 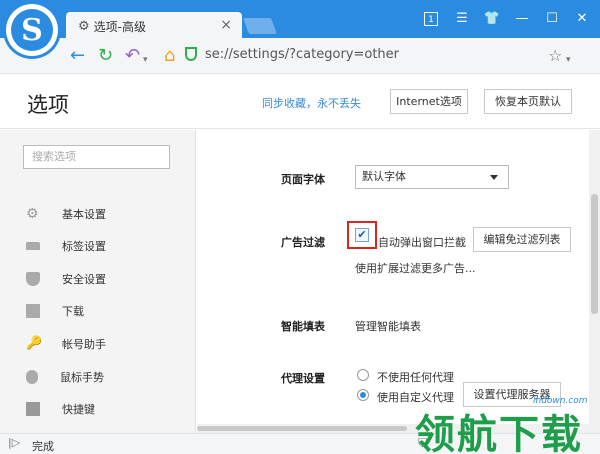 I want to click on manage-autofill-link: 管理智能填表, so click(x=388, y=326).